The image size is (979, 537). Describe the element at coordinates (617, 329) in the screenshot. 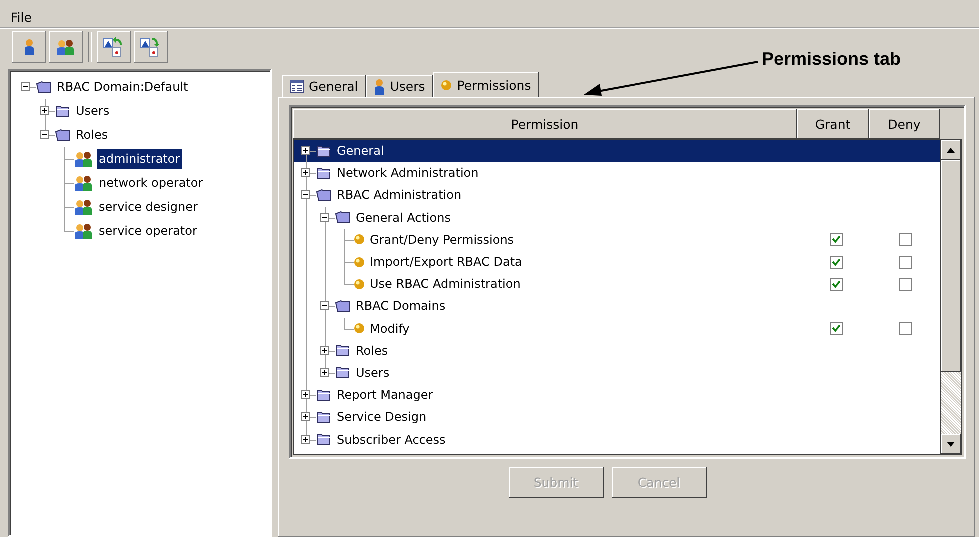

I see `permission-row: Modify` at that location.